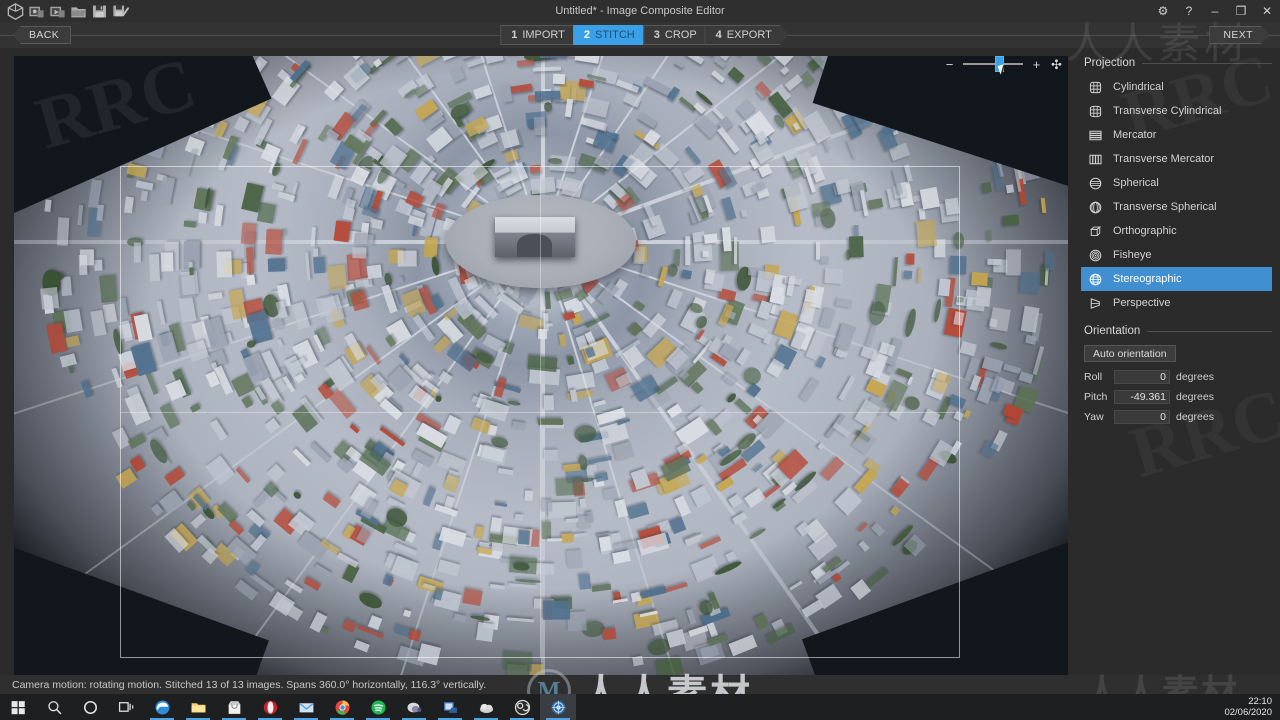 Image resolution: width=1280 pixels, height=720 pixels. What do you see at coordinates (18, 707) in the screenshot?
I see `start-button` at bounding box center [18, 707].